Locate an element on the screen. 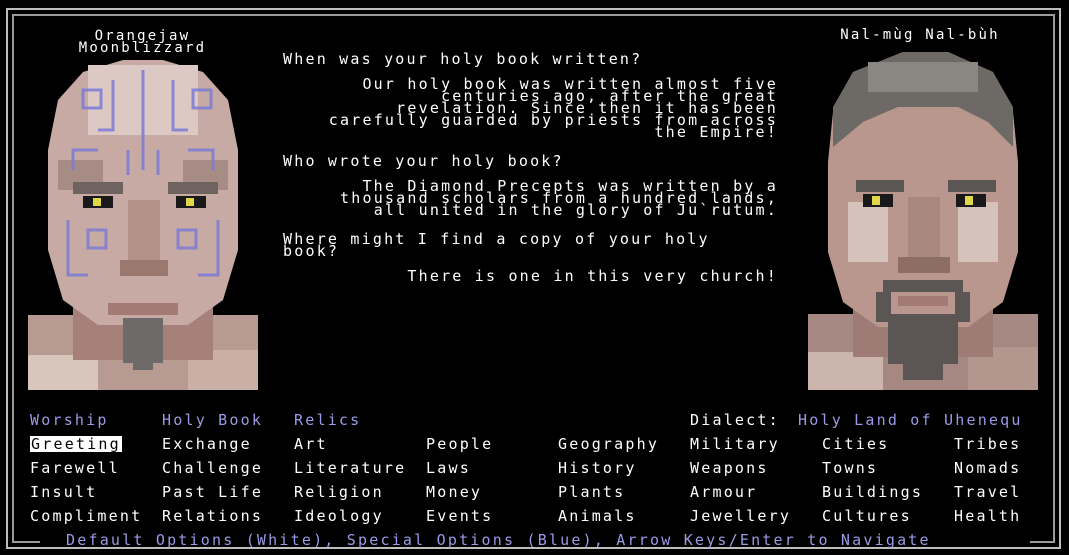  menu-item-jewellery: Jewellery is located at coordinates (740, 516).